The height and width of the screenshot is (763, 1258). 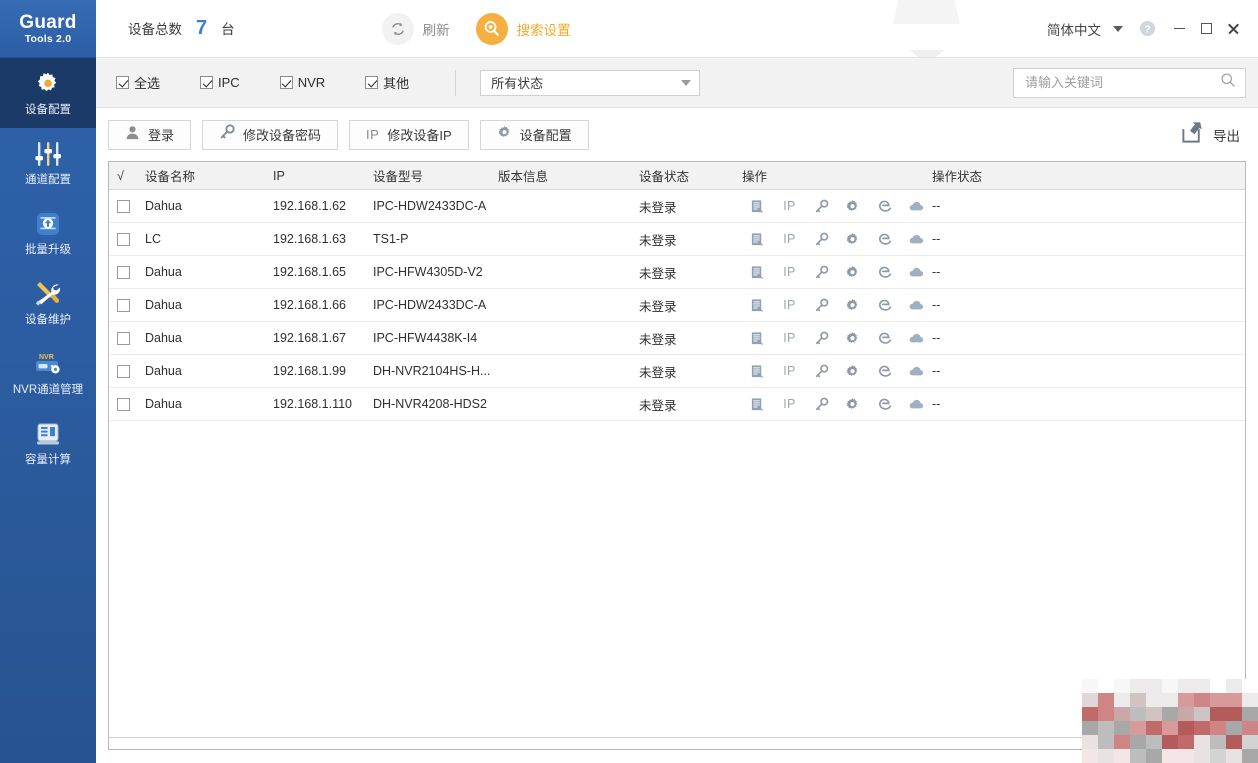 What do you see at coordinates (1122, 82) in the screenshot?
I see `search-input` at bounding box center [1122, 82].